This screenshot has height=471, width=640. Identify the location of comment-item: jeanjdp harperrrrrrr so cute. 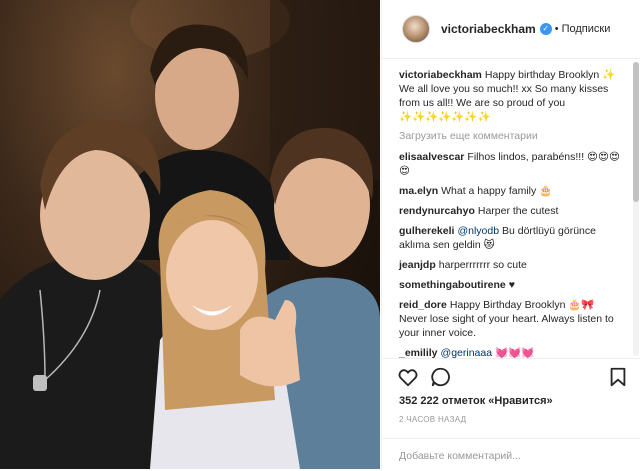
(510, 265).